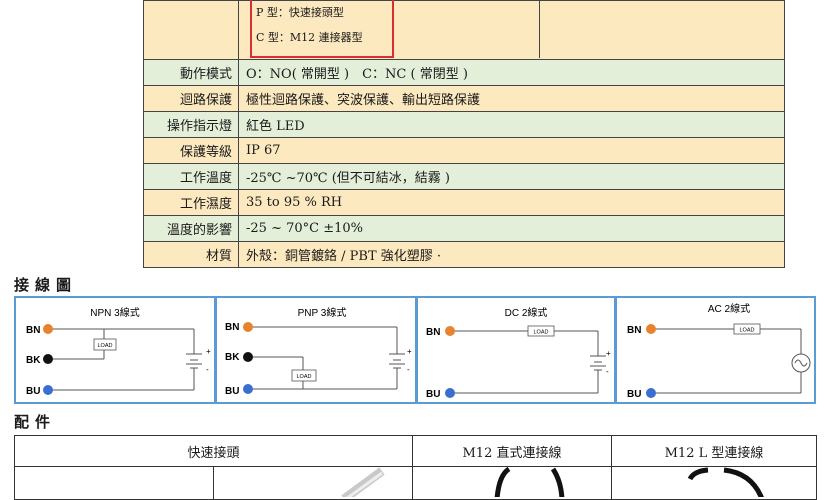  Describe the element at coordinates (35, 422) in the screenshot. I see `accessories-section-title: 配件` at that location.